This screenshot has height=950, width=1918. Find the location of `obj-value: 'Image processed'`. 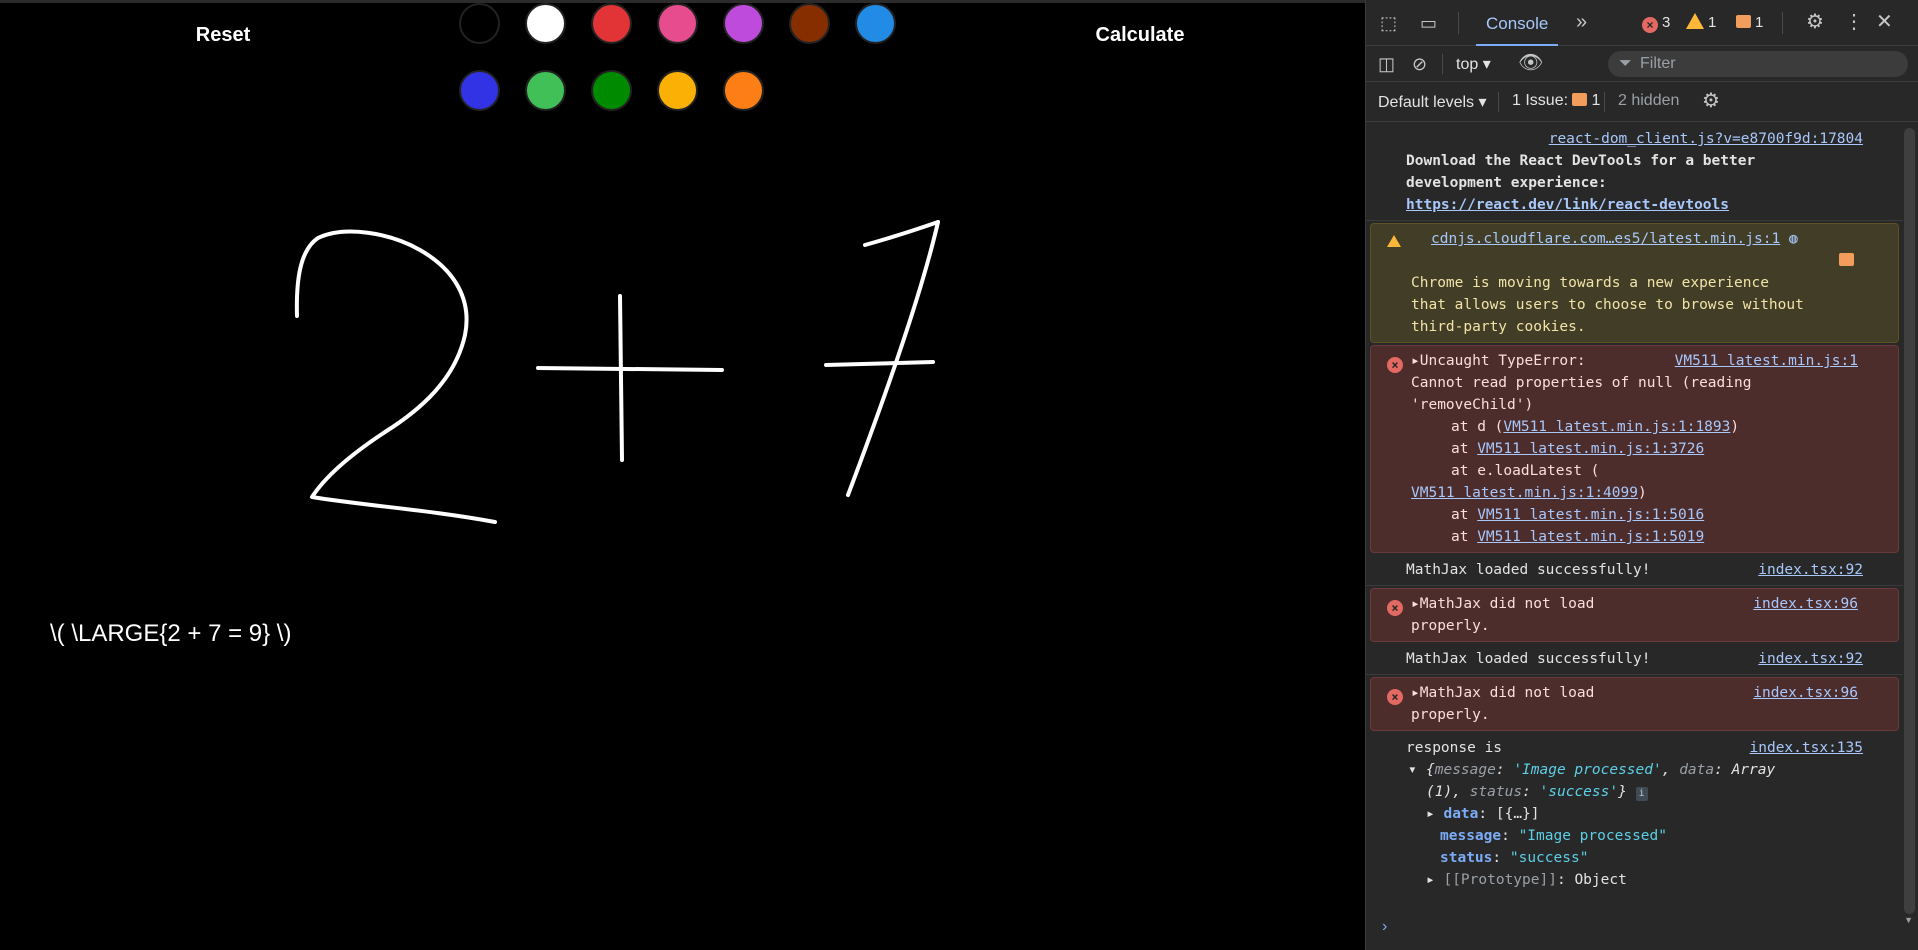

obj-value: 'Image processed' is located at coordinates (1587, 770).